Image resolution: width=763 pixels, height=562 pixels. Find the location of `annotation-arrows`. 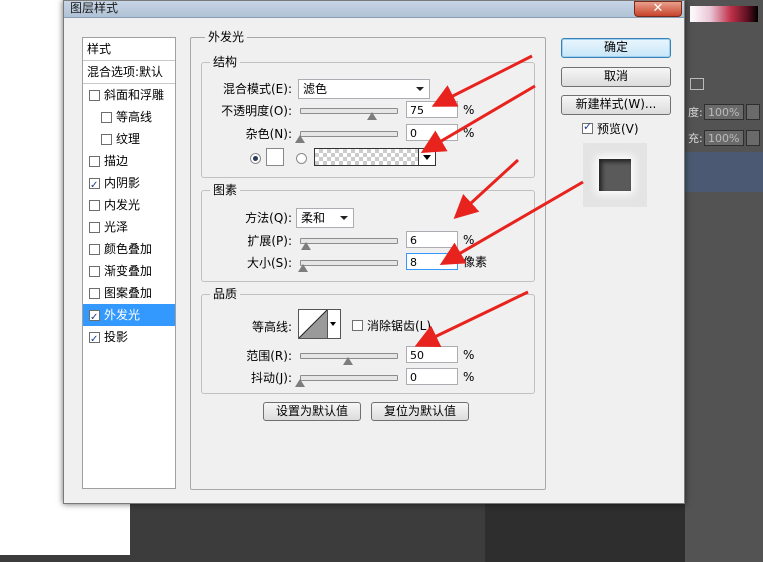

annotation-arrows is located at coordinates (499, 201).